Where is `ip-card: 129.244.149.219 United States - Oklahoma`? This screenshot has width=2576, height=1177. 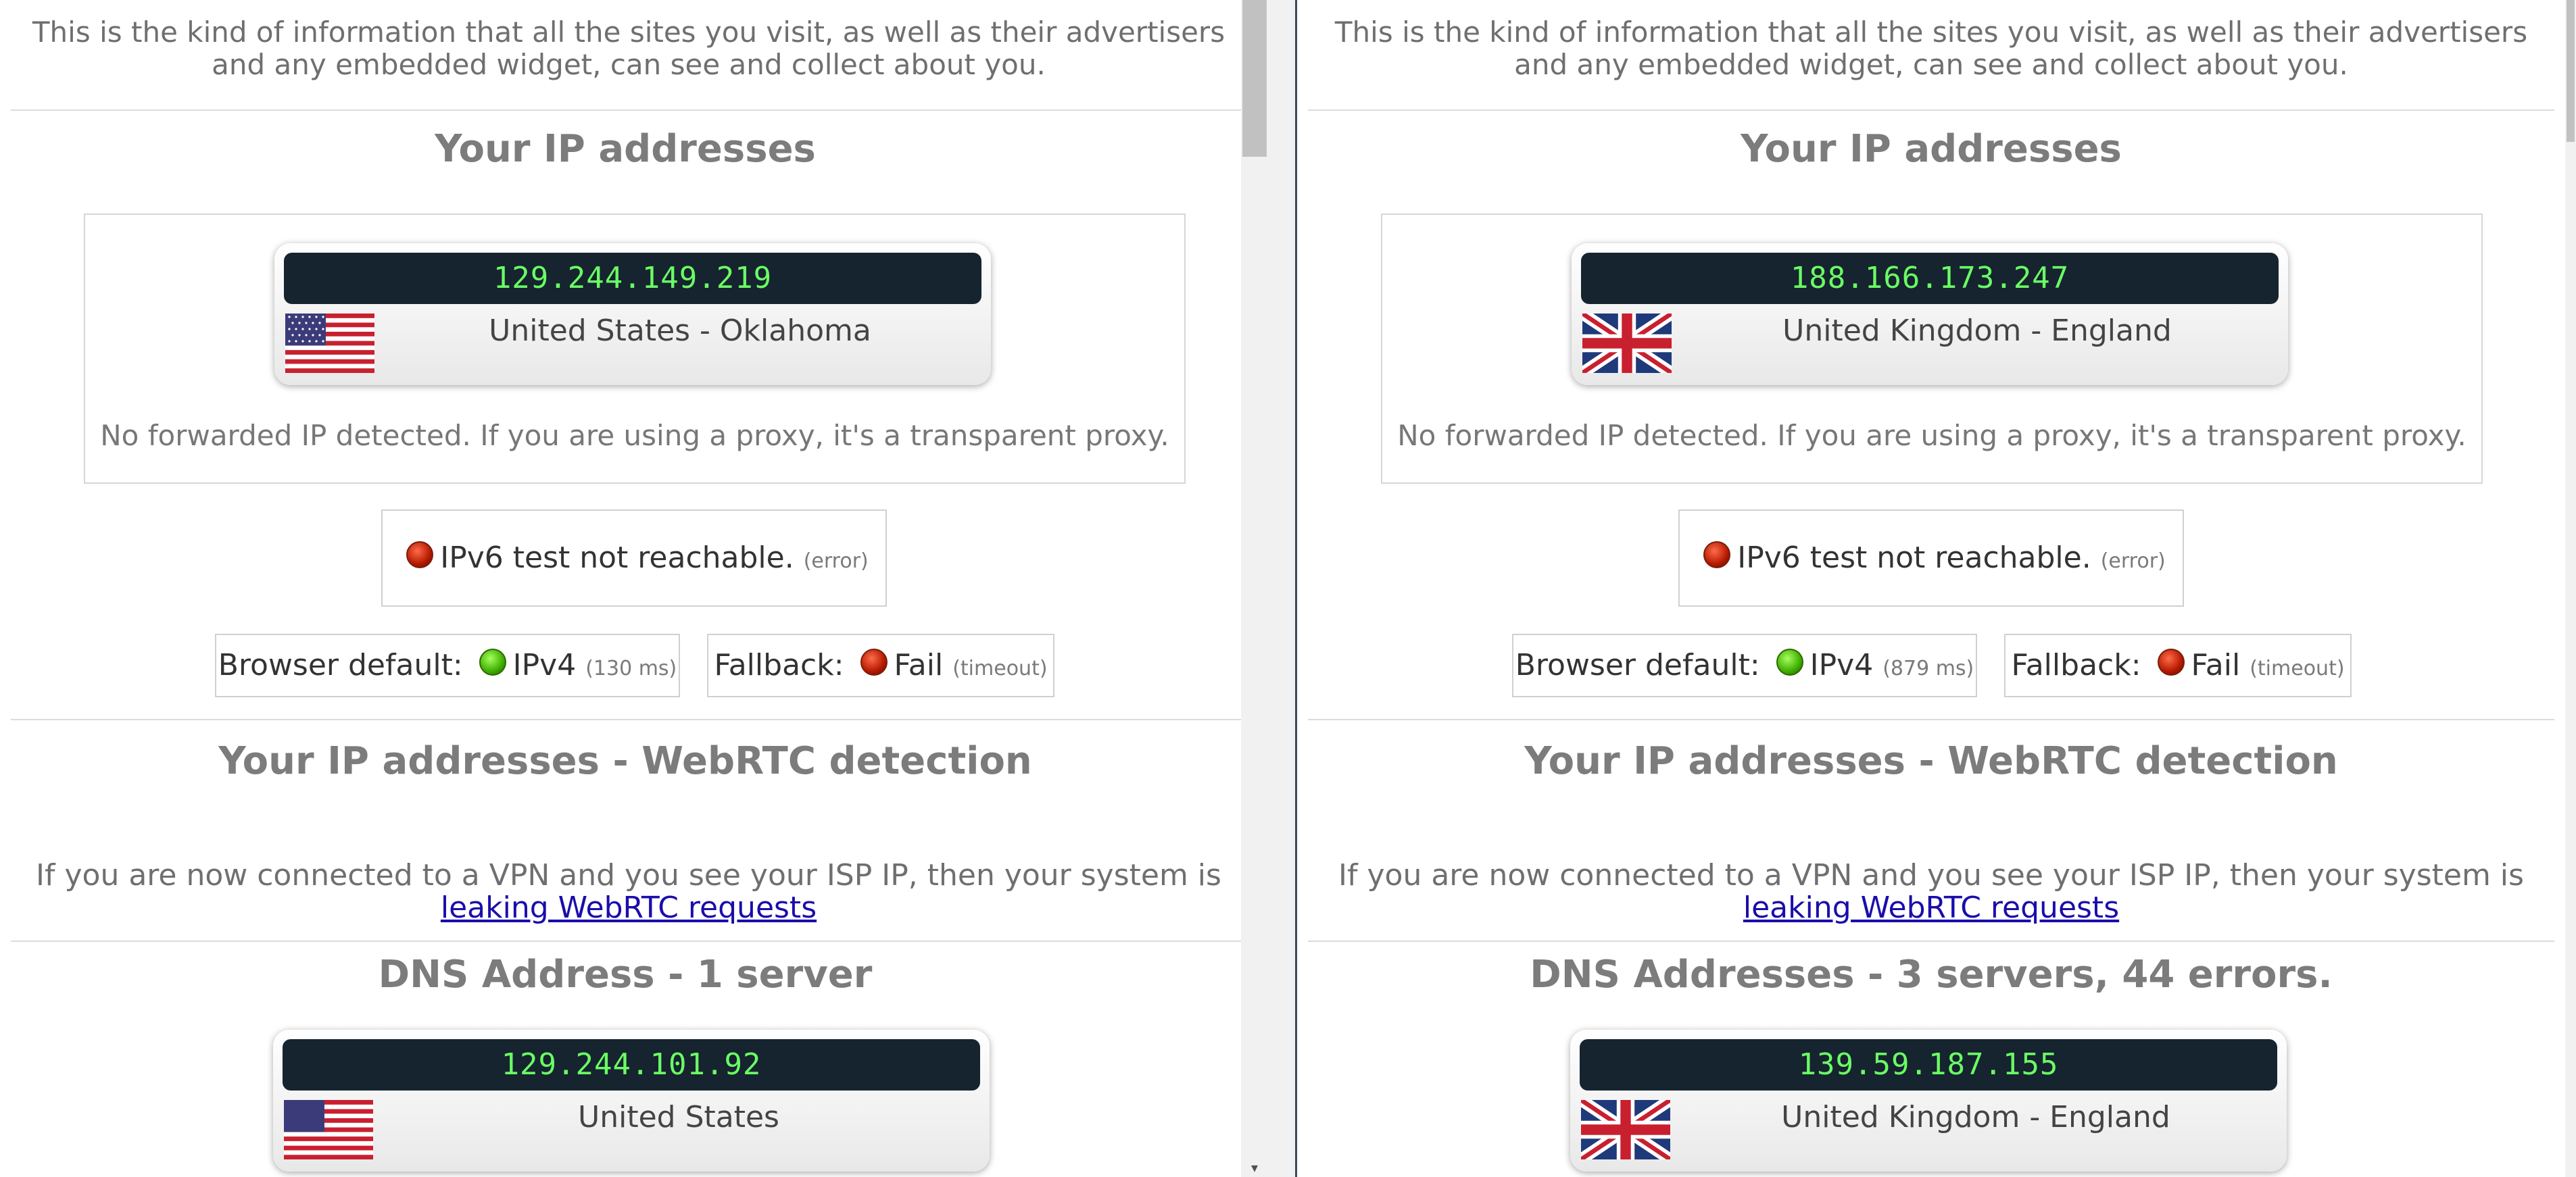
ip-card: 129.244.149.219 United States - Oklahoma is located at coordinates (632, 314).